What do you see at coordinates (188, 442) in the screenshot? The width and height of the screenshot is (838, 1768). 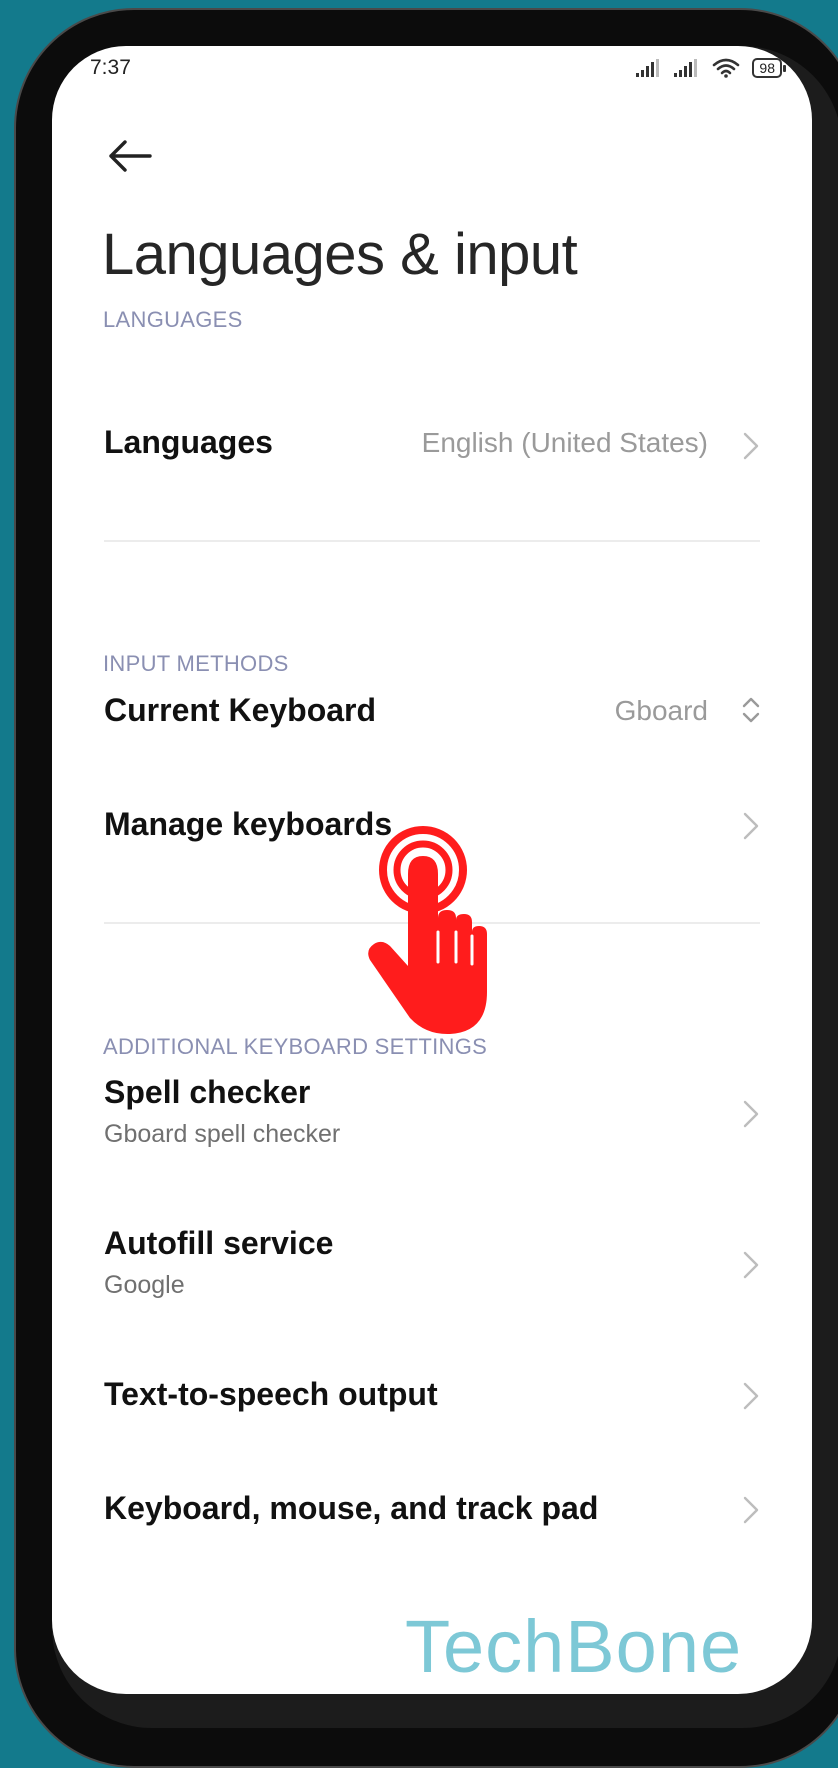 I see `languages-row-title: Languages` at bounding box center [188, 442].